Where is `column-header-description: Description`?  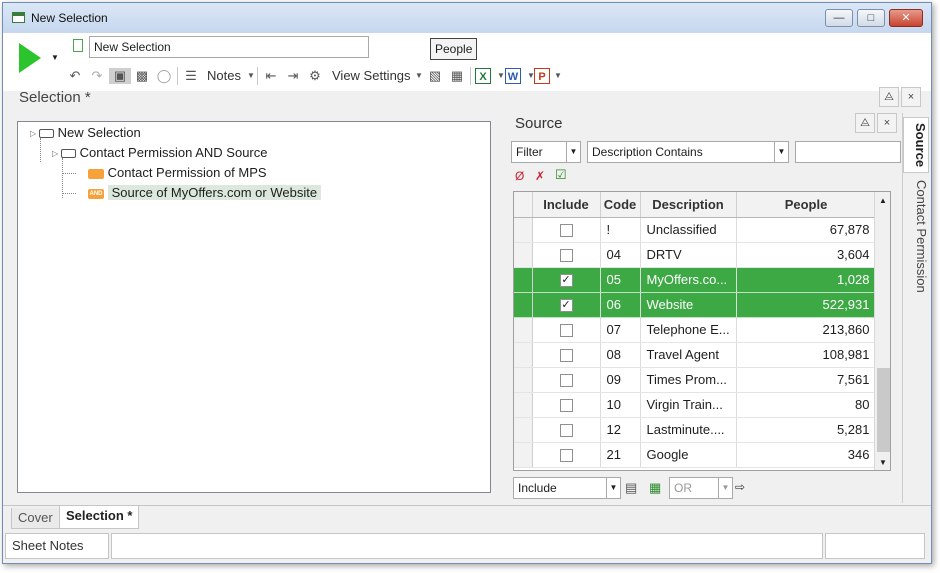
column-header-description: Description is located at coordinates (688, 205).